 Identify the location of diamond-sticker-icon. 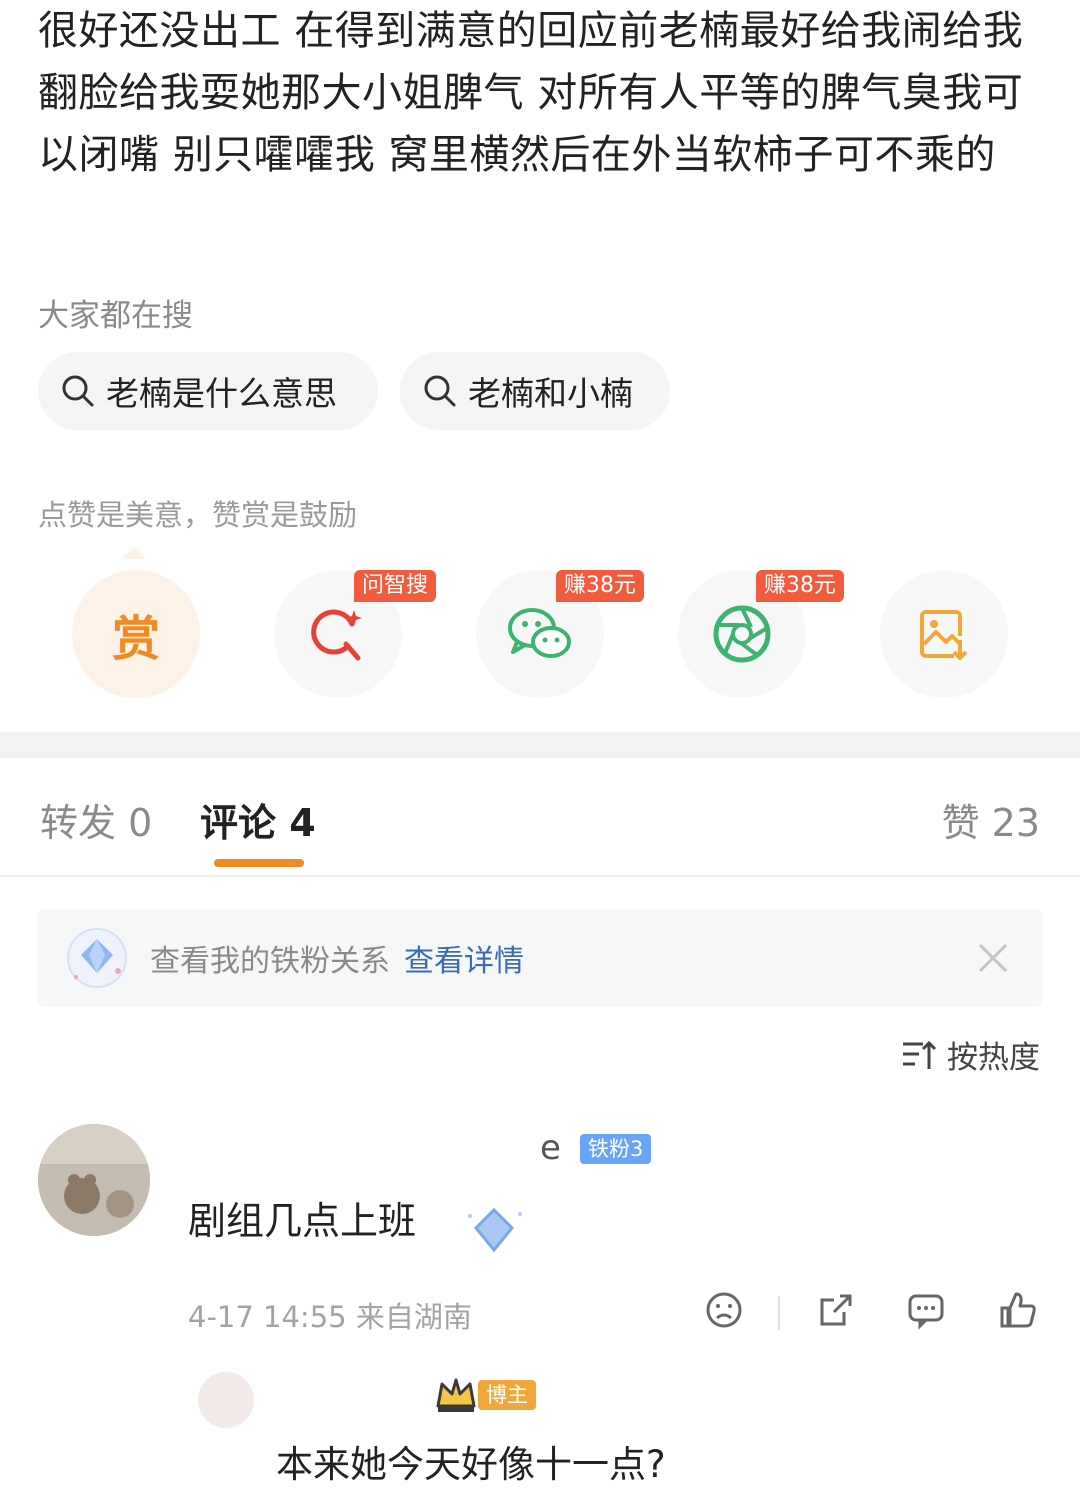
(495, 1230).